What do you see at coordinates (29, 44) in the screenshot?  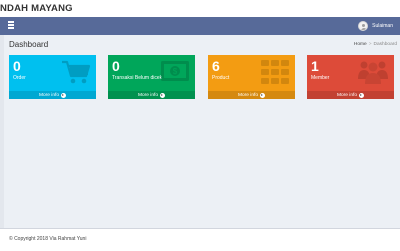 I see `page-title: Dashboard` at bounding box center [29, 44].